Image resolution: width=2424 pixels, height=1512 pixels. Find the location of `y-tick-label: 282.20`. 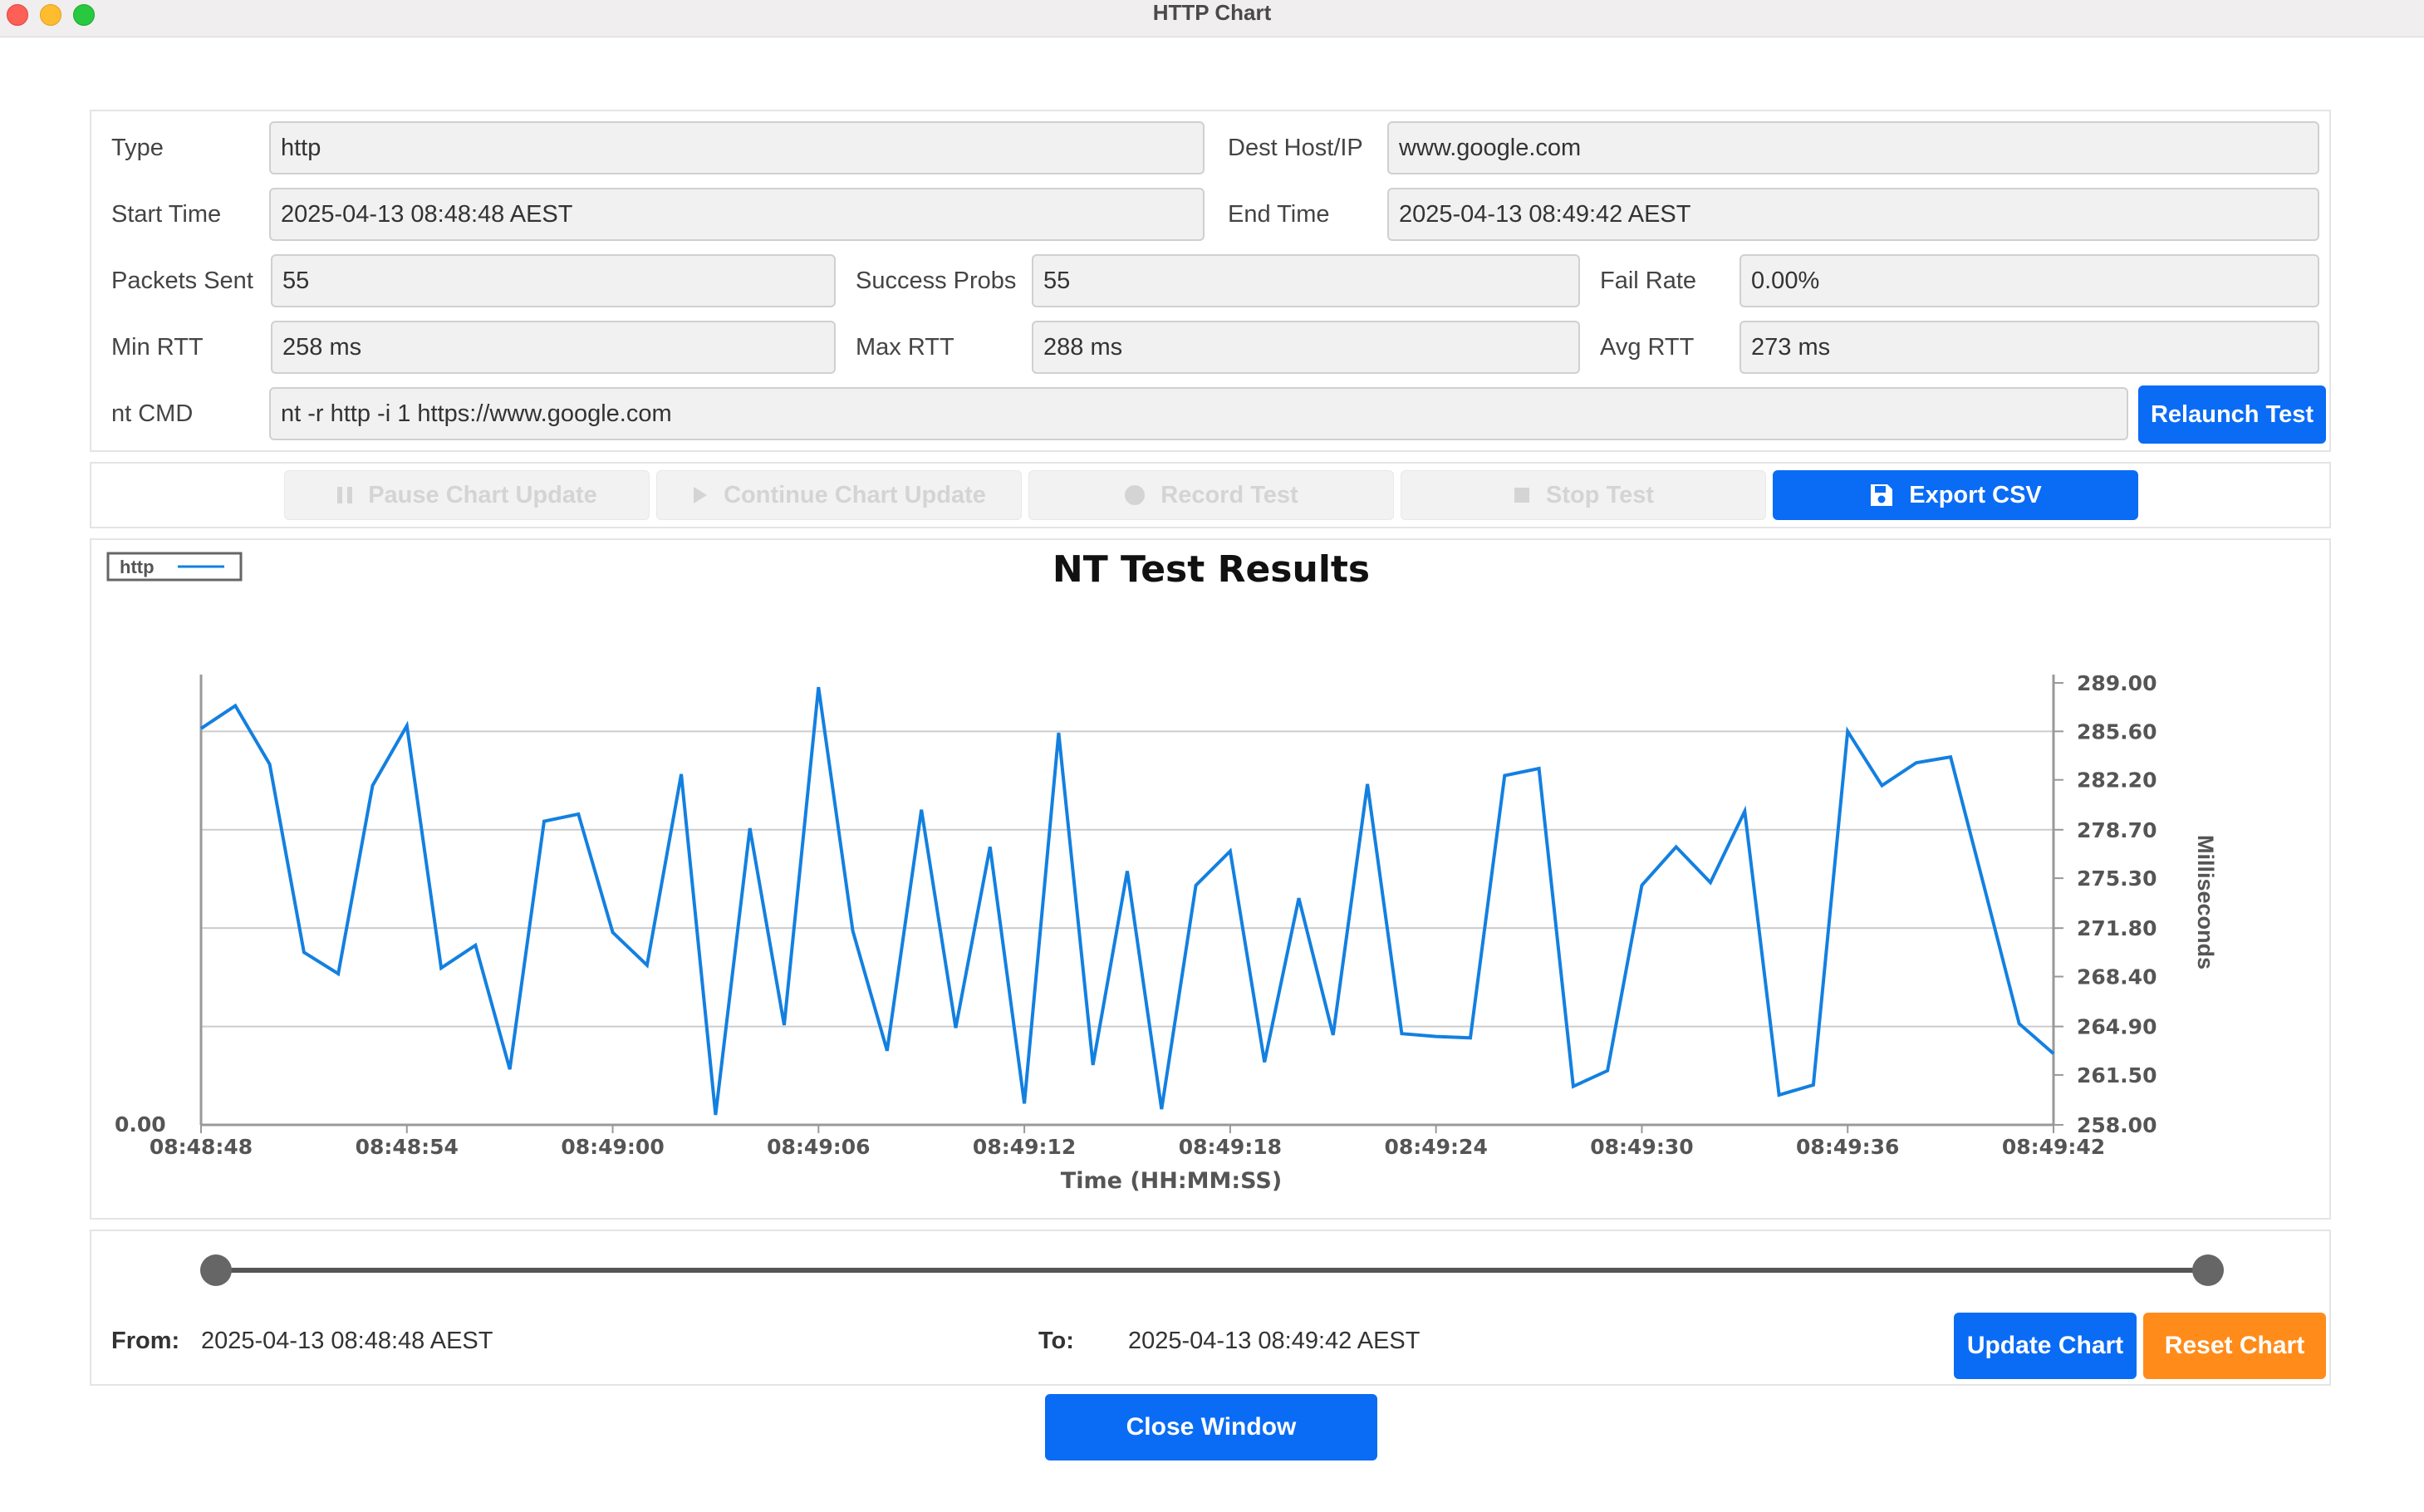

y-tick-label: 282.20 is located at coordinates (2117, 781).